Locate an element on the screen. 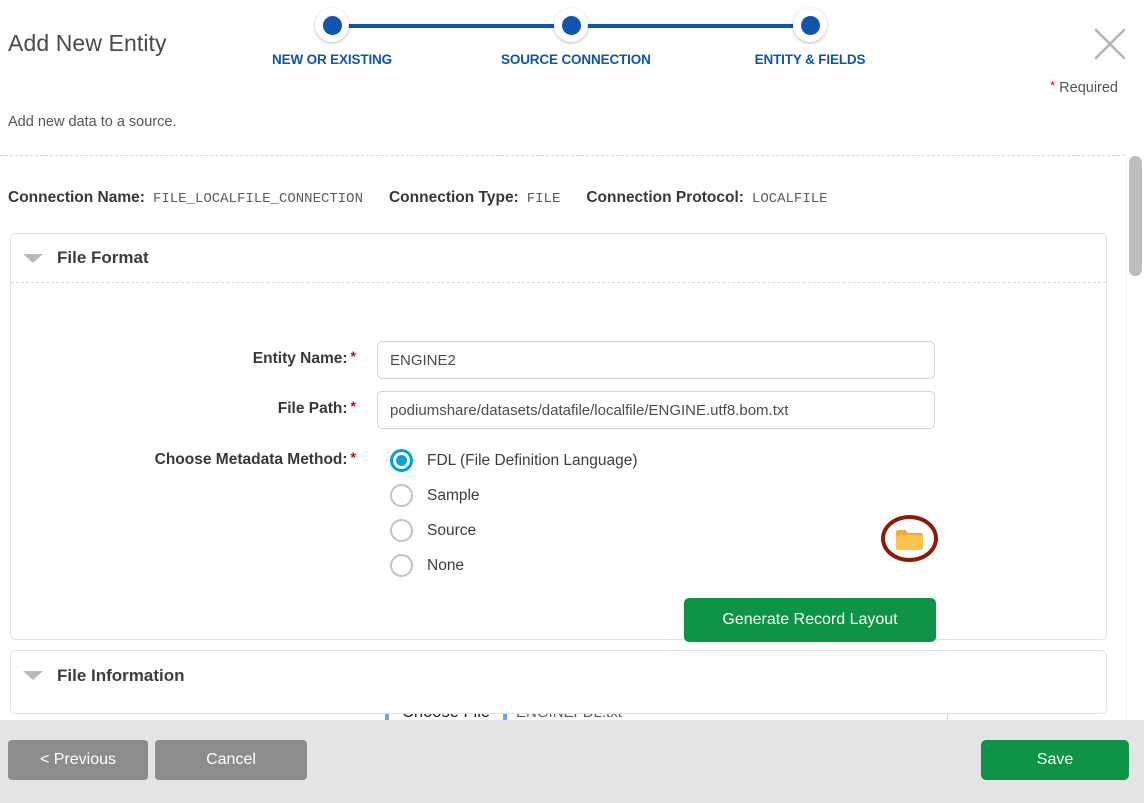 The image size is (1144, 803). radio-fdl-label: FDL (File Definition Language) is located at coordinates (532, 461).